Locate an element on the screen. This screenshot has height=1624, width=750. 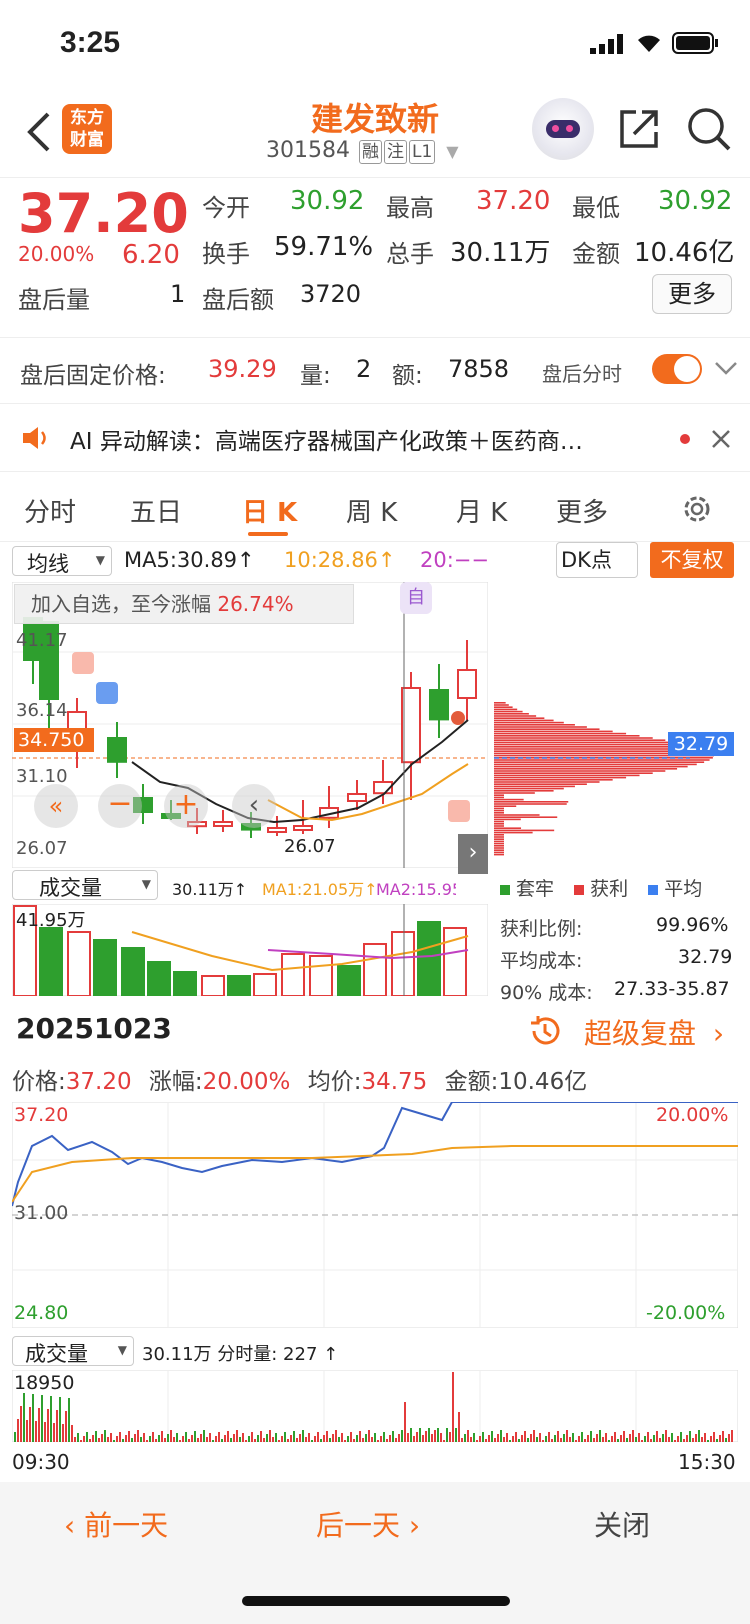
chevron-down-icon is located at coordinates (726, 370).